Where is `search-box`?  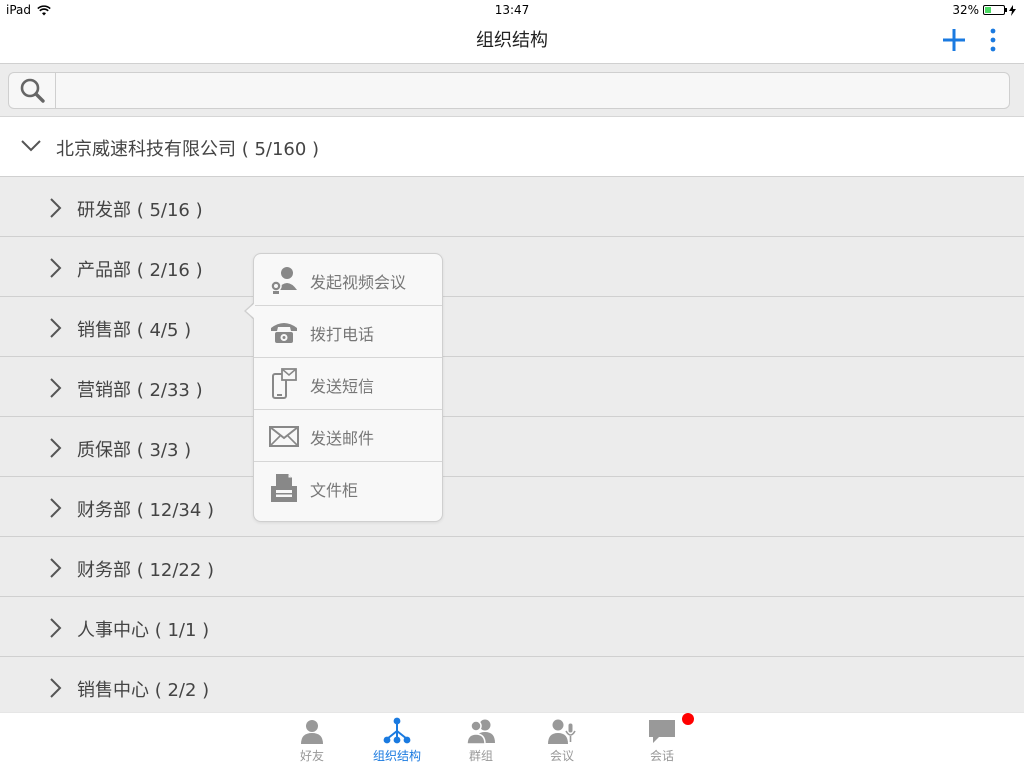
search-box is located at coordinates (509, 91).